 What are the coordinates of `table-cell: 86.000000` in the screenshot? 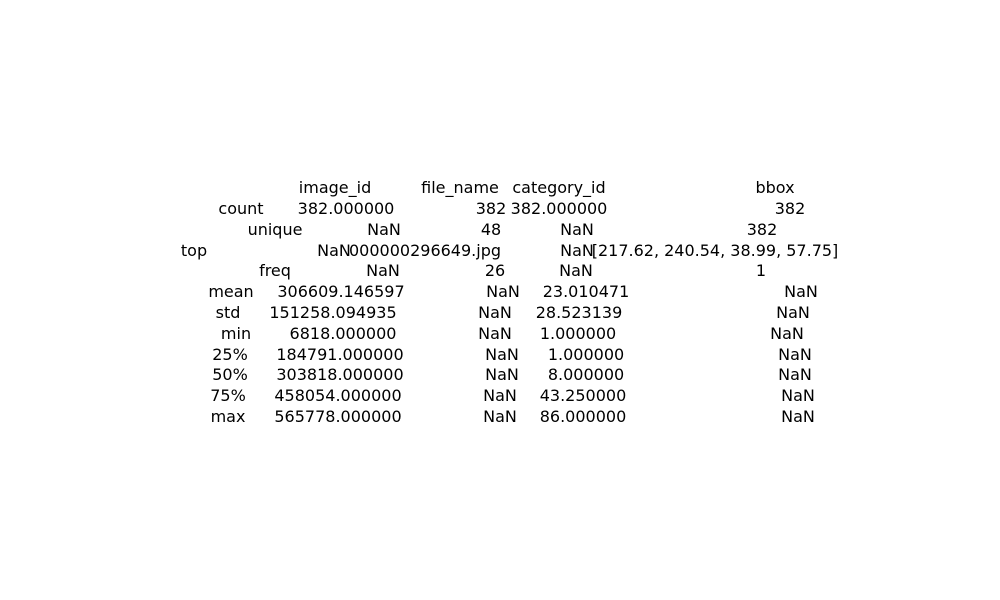 It's located at (583, 416).